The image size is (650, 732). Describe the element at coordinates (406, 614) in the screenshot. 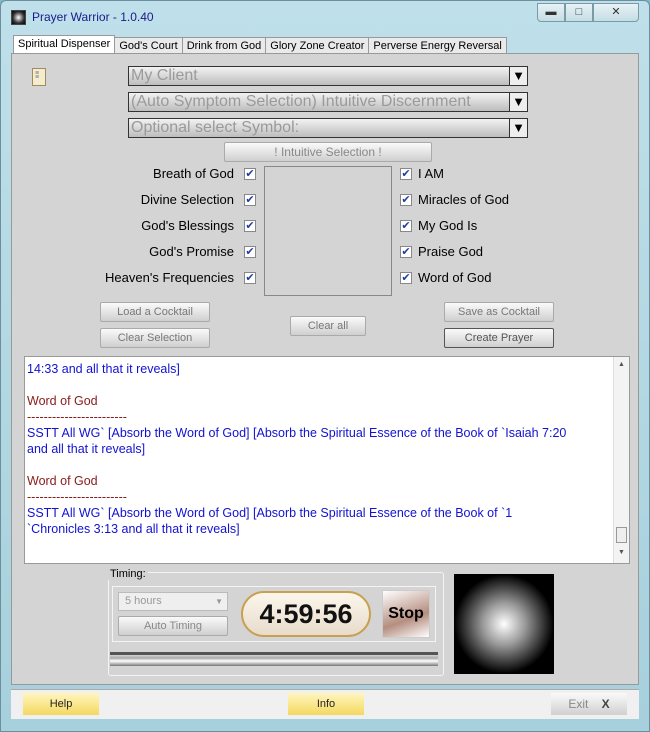

I see `stop-button: Stop` at that location.